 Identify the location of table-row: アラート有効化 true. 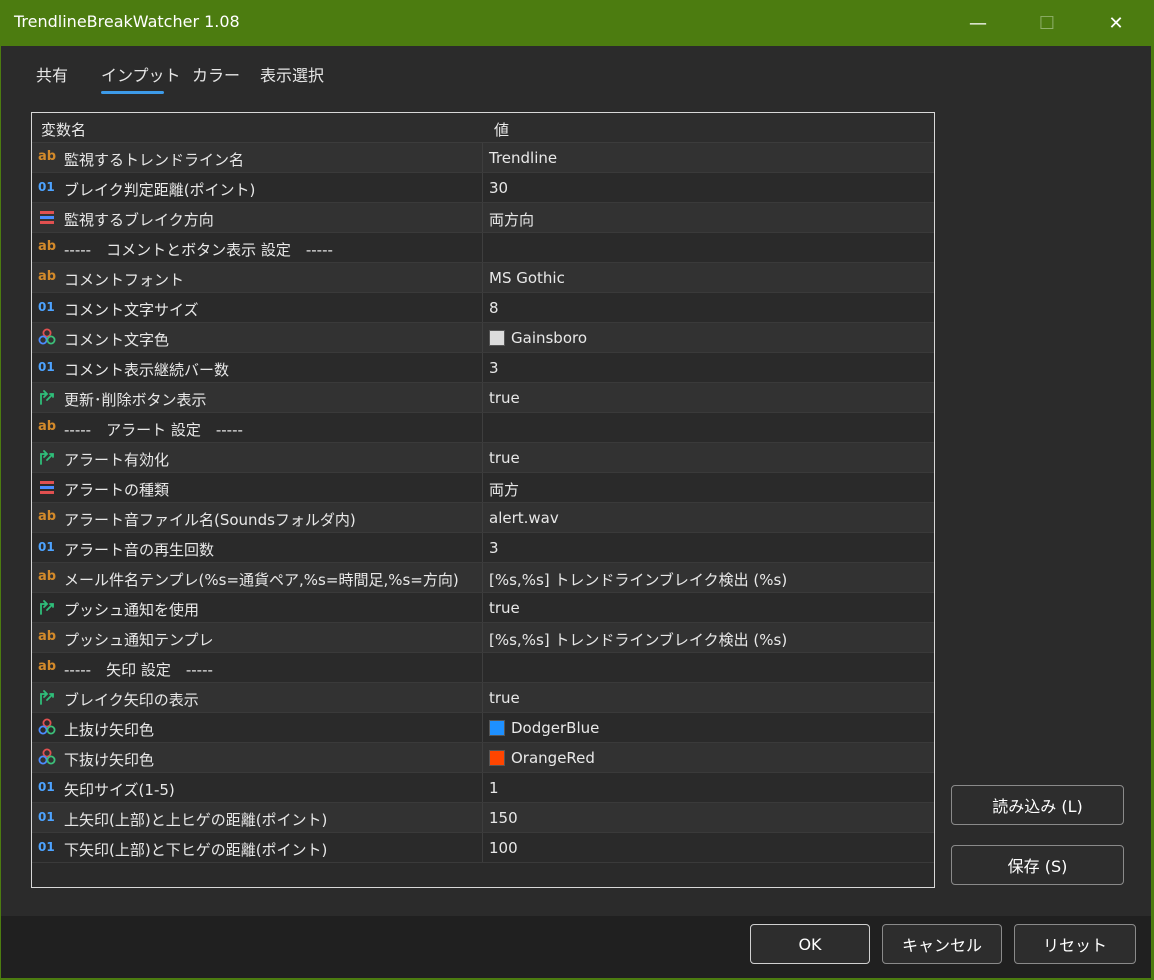
(483, 458).